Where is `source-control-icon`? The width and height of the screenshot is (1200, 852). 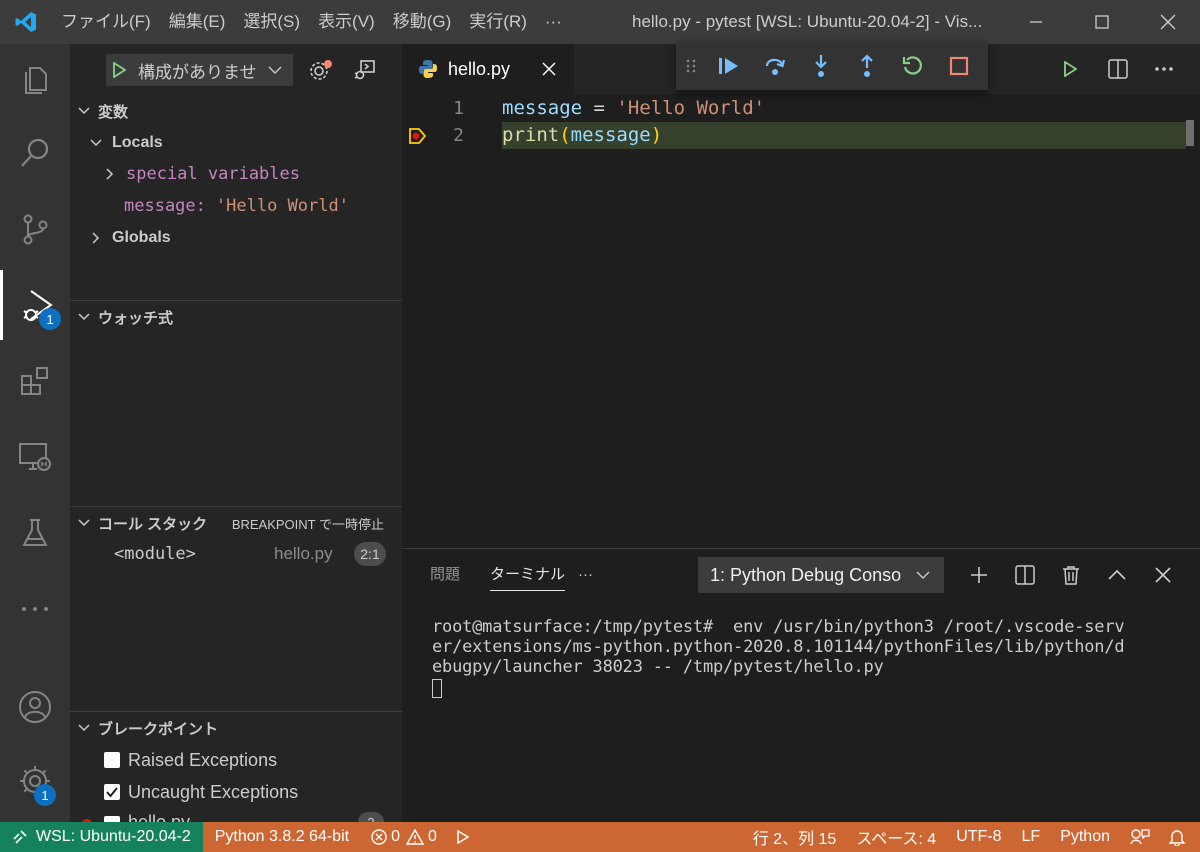
source-control-icon is located at coordinates (35, 229).